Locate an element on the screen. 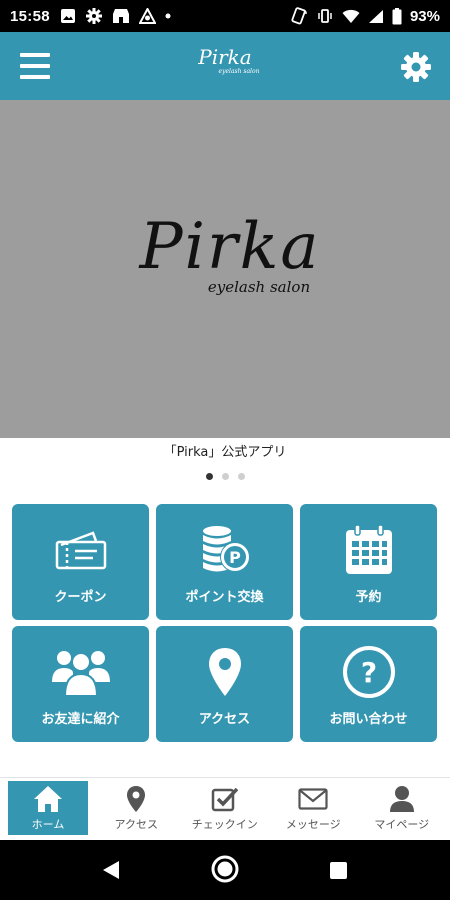  status-bar: 15:58 93% is located at coordinates (225, 16).